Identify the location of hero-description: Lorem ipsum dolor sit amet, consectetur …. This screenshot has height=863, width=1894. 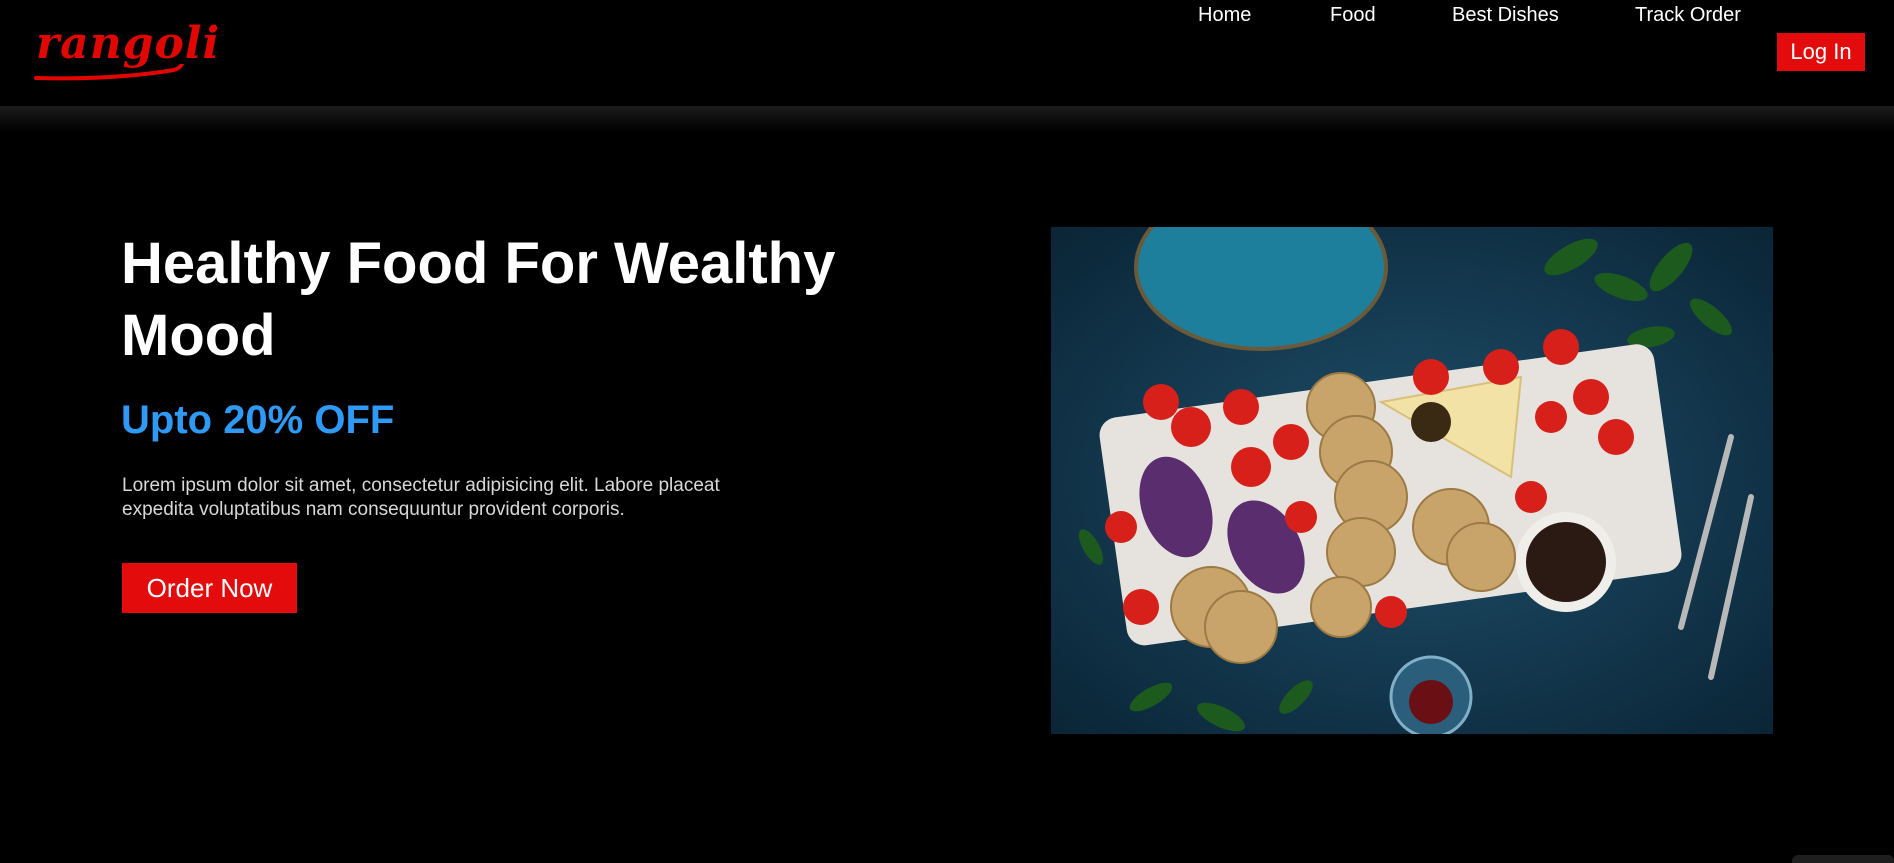
(421, 497).